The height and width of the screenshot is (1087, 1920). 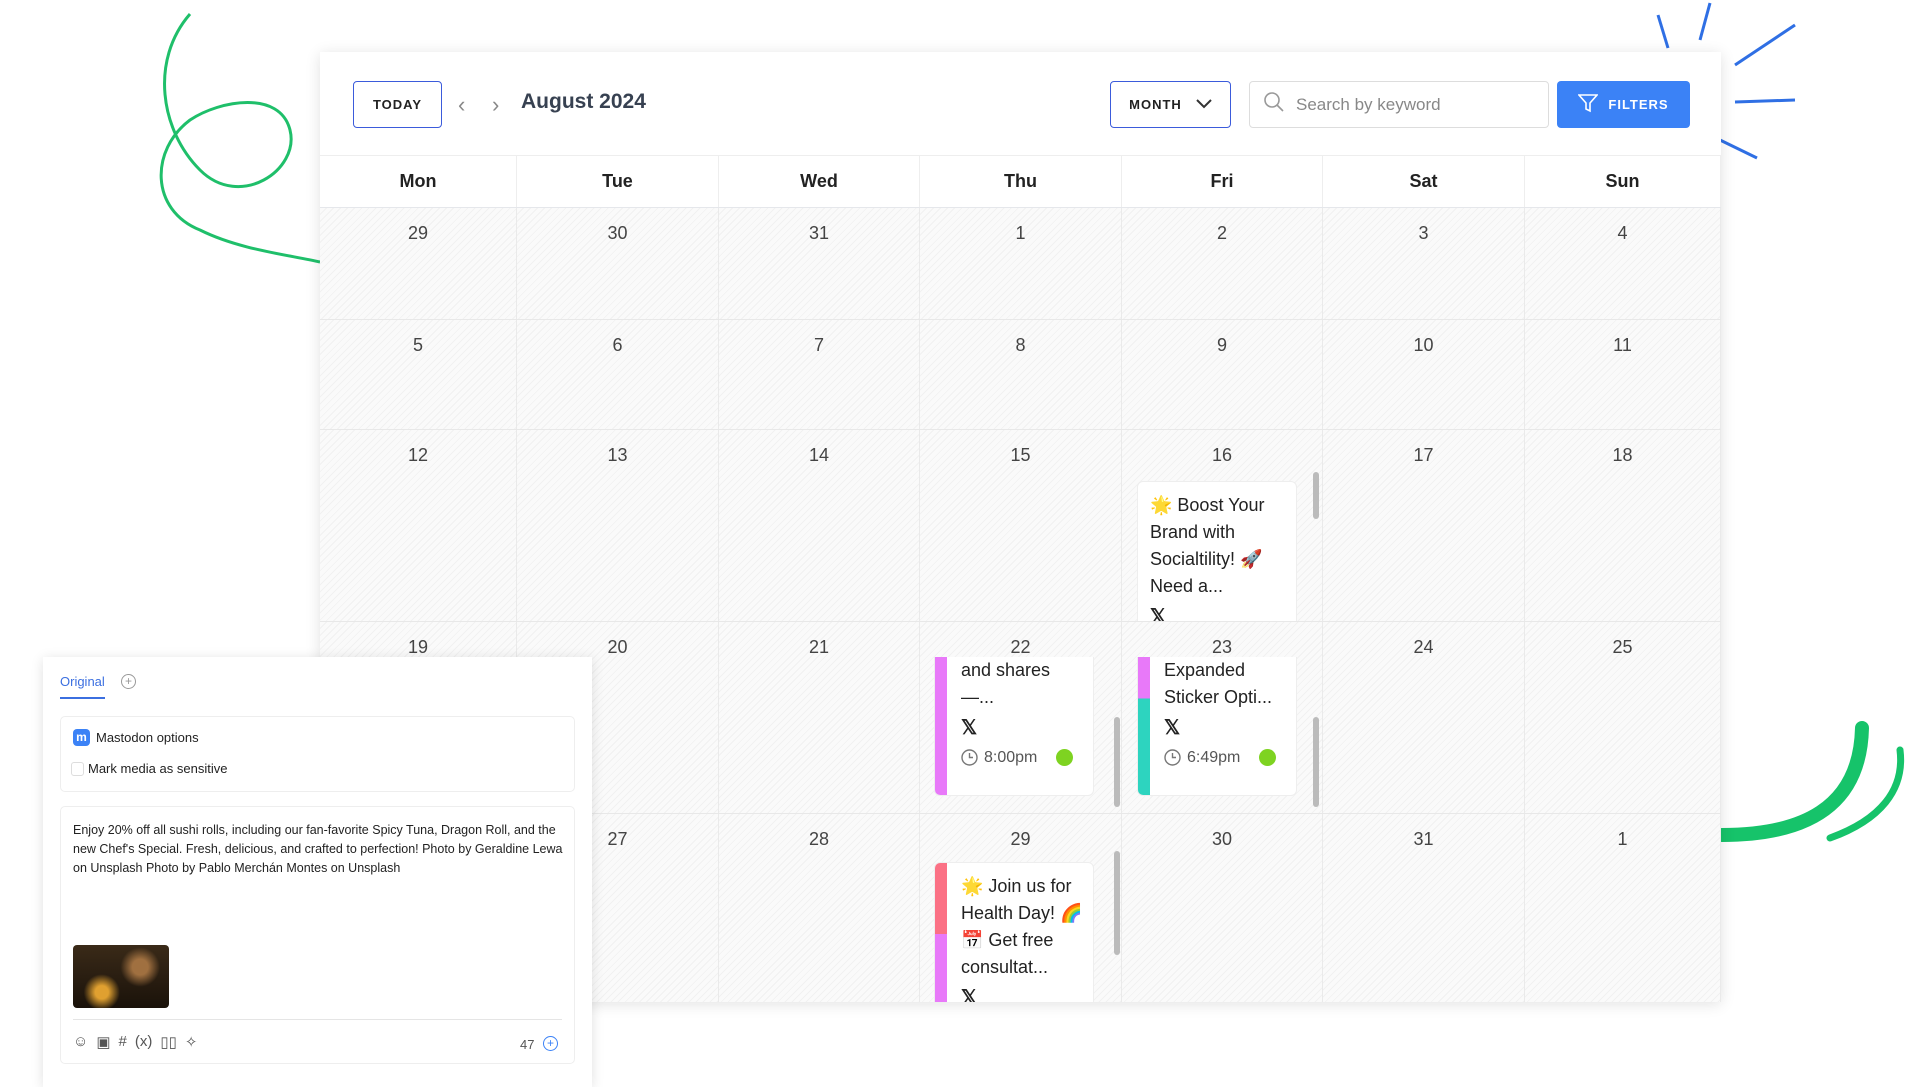 What do you see at coordinates (1424, 263) in the screenshot?
I see `day-cell: 3` at bounding box center [1424, 263].